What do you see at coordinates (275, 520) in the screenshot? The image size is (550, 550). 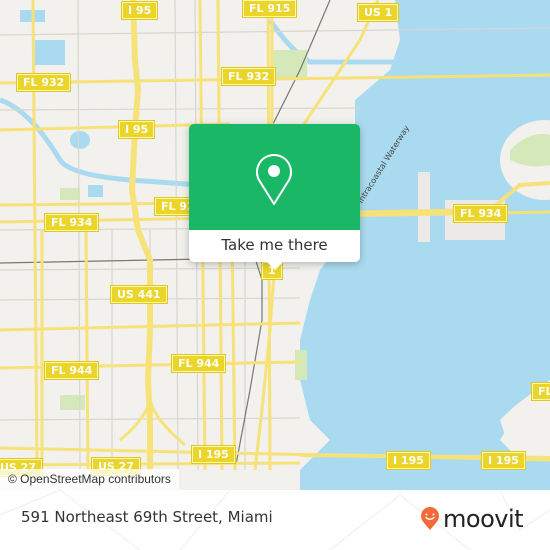 I see `footer-bar: 591 Northeast 69th Street, Miami moovit` at bounding box center [275, 520].